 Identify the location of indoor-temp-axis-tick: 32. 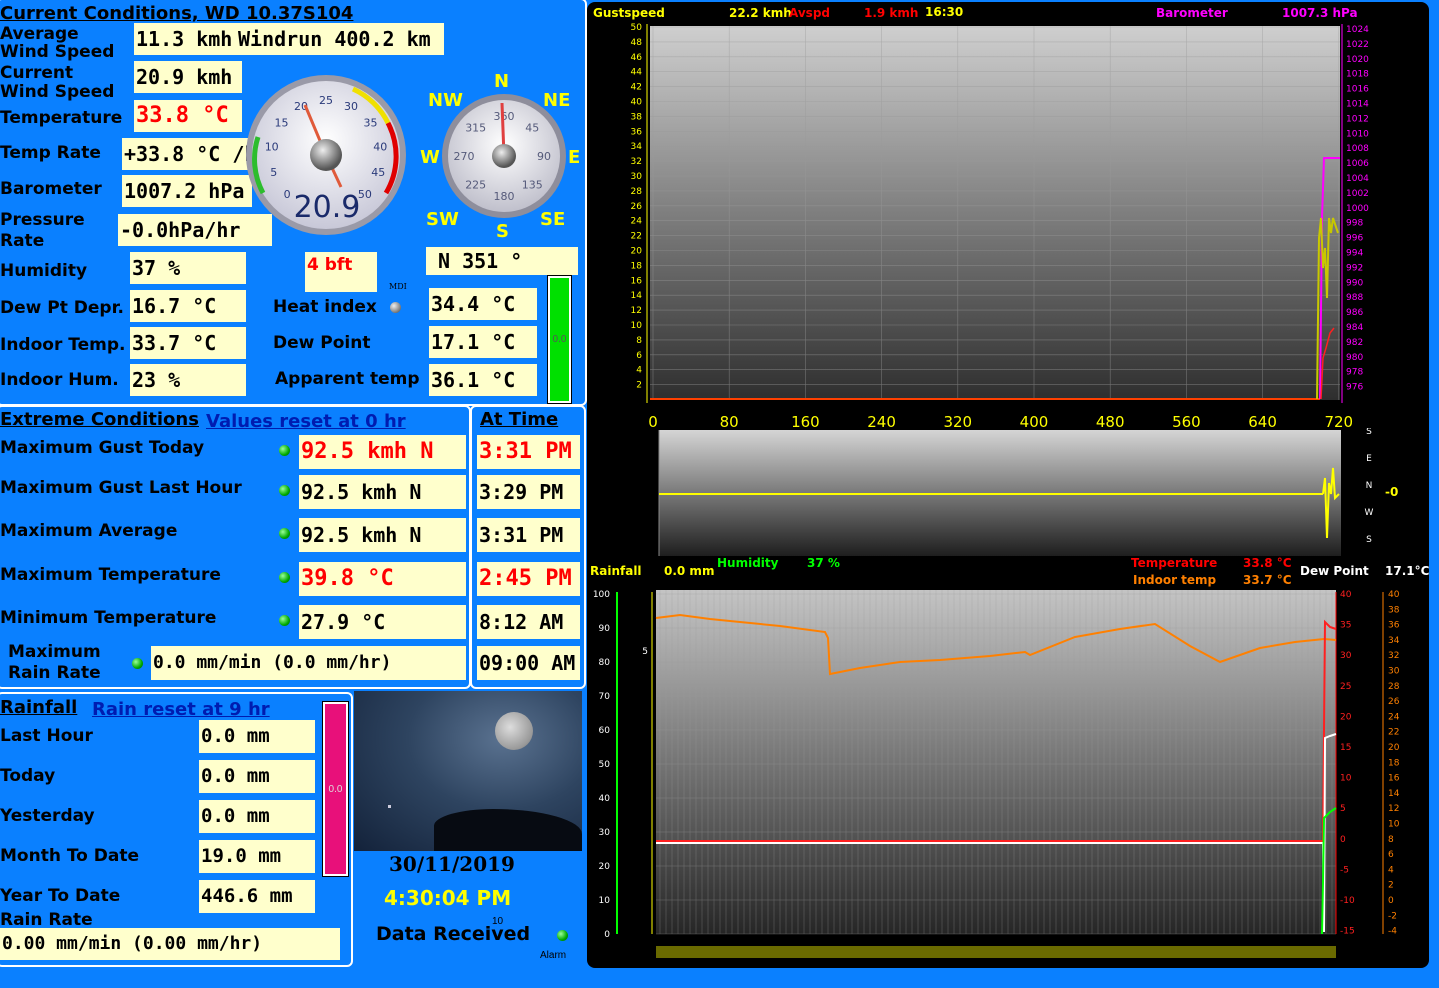
(1393, 656).